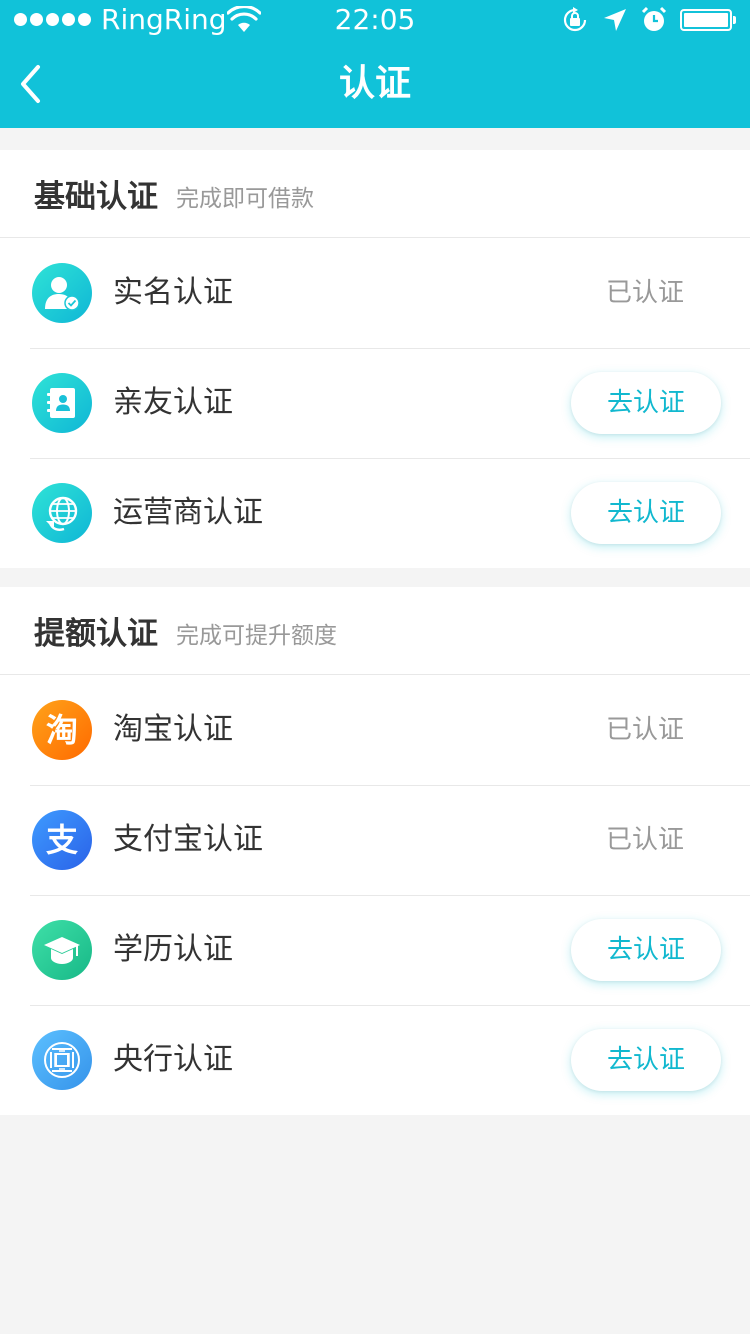 The width and height of the screenshot is (750, 1334). I want to click on graduation-cap-icon, so click(62, 950).